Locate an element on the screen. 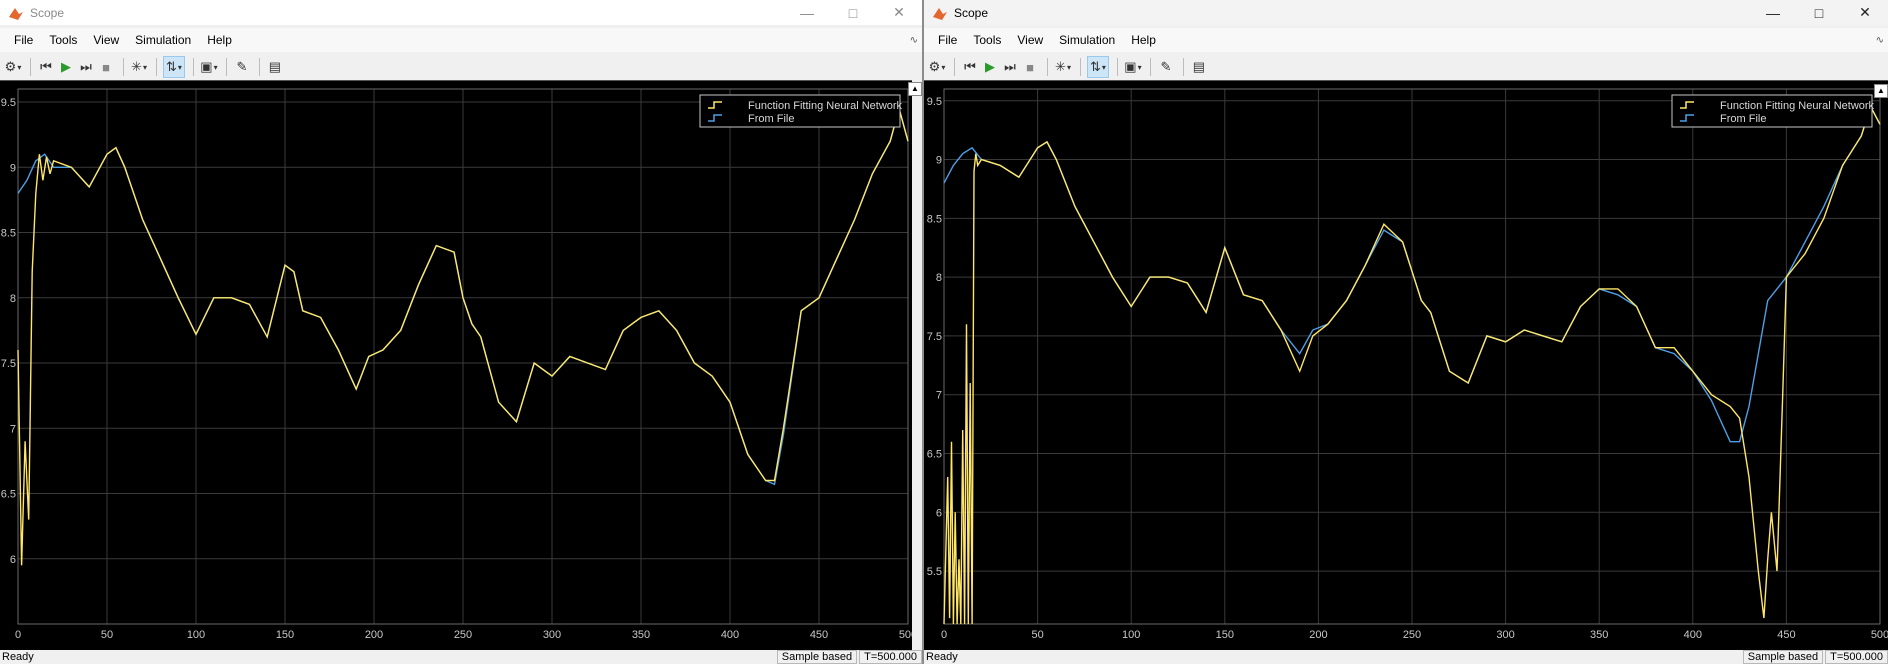 This screenshot has height=664, width=1888. x-tick-label: 50 is located at coordinates (1037, 635).